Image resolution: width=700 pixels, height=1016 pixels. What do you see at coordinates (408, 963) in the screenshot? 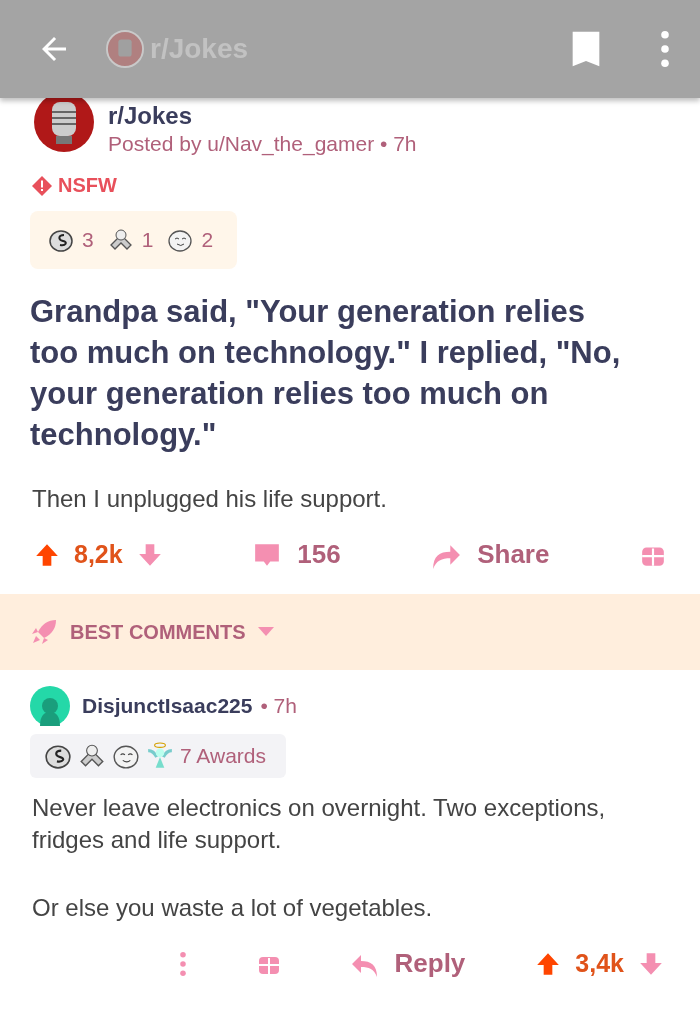
I see `reply-button: Reply` at bounding box center [408, 963].